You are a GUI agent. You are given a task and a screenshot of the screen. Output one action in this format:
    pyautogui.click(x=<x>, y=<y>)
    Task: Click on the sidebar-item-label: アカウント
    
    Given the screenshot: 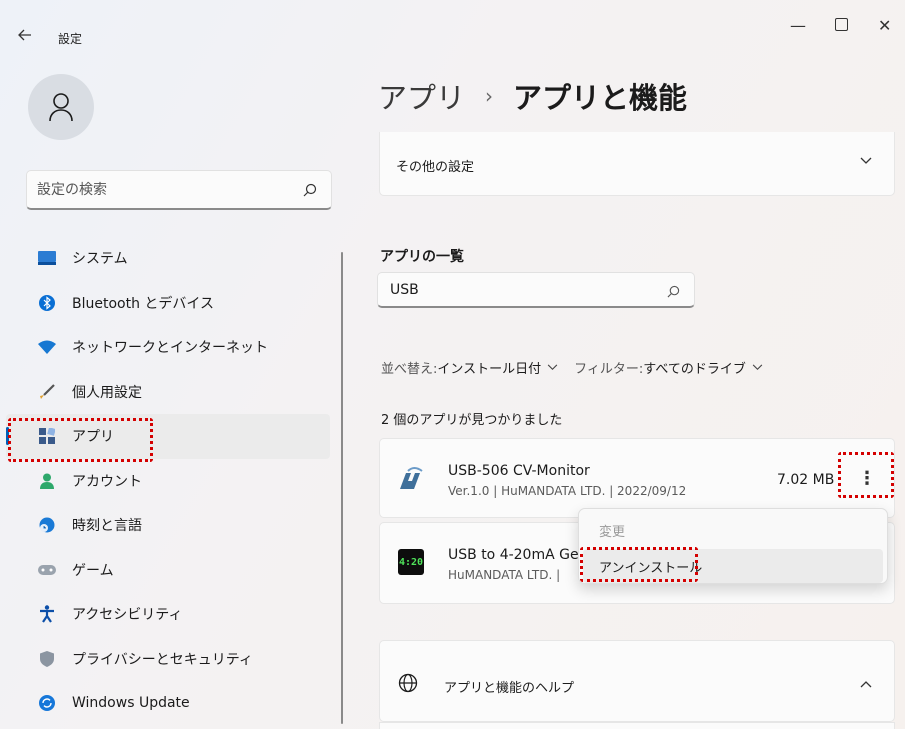 What is the action you would take?
    pyautogui.click(x=107, y=481)
    